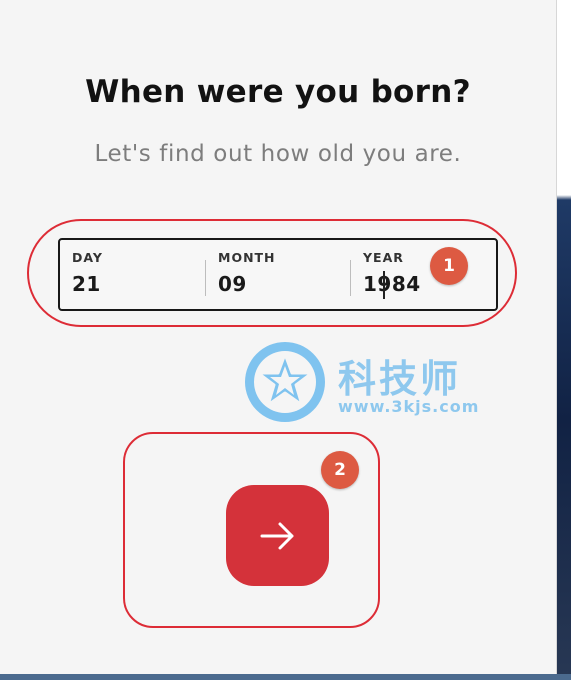 This screenshot has width=571, height=680. Describe the element at coordinates (383, 257) in the screenshot. I see `year-label: YEAR` at that location.